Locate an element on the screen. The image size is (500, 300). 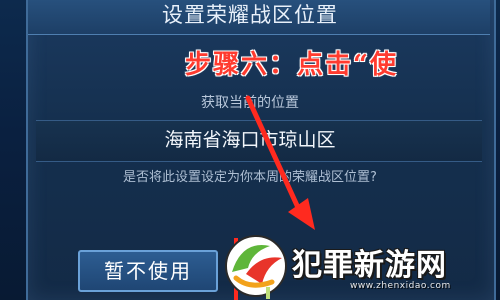
watermark-logo-icon is located at coordinates (256, 266).